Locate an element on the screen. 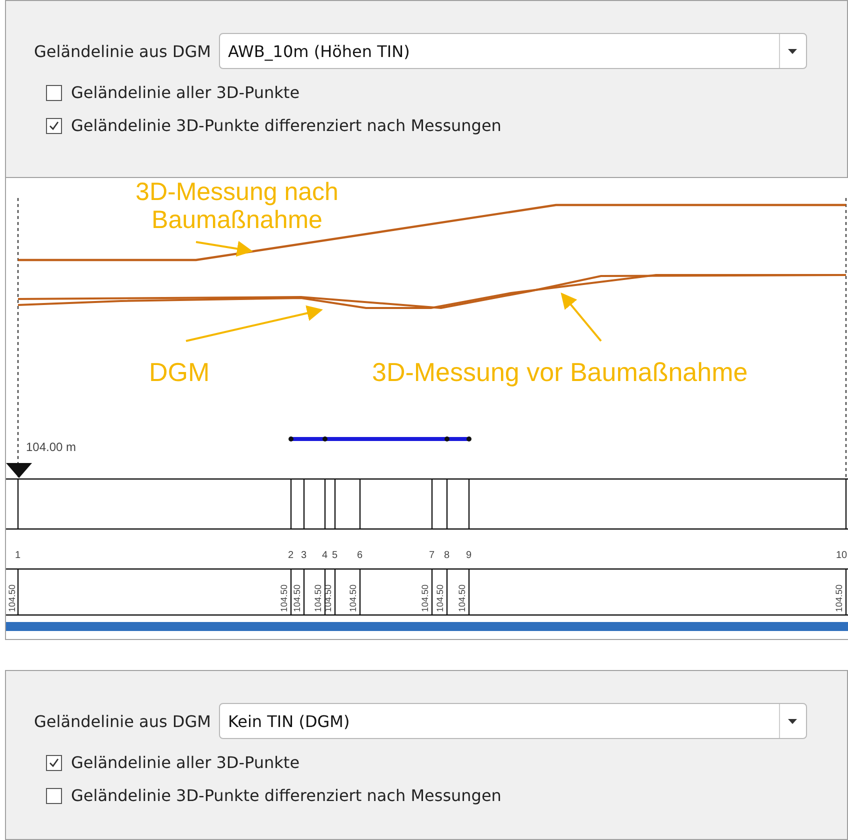  dgm-dropdown: Kein TIN (DGM) is located at coordinates (512, 721).